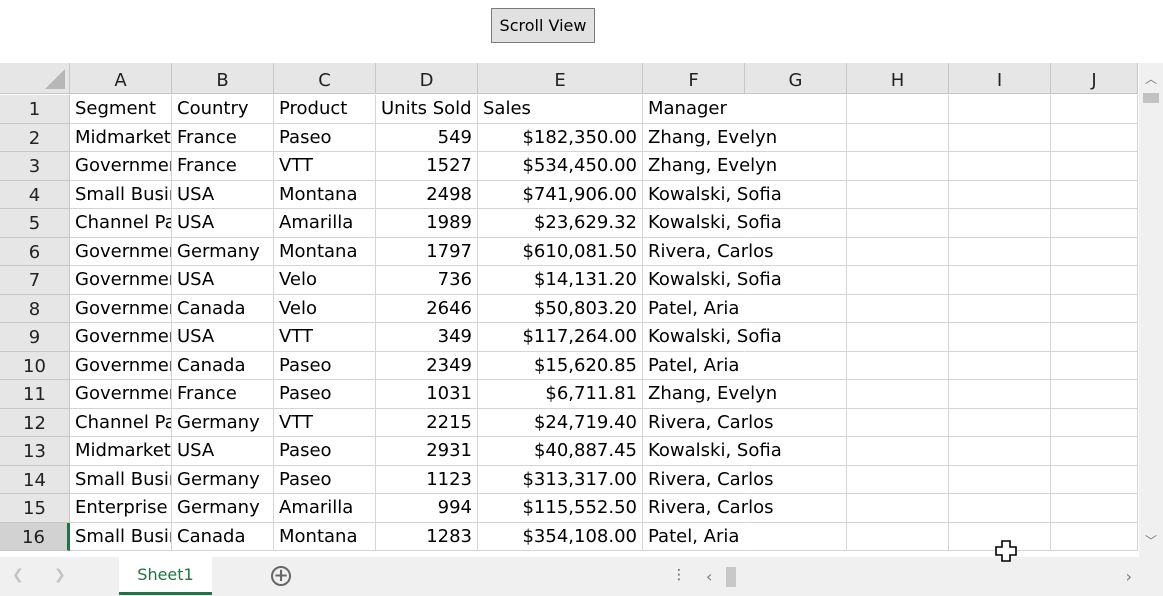  Describe the element at coordinates (1094, 451) in the screenshot. I see `cell-j13` at that location.